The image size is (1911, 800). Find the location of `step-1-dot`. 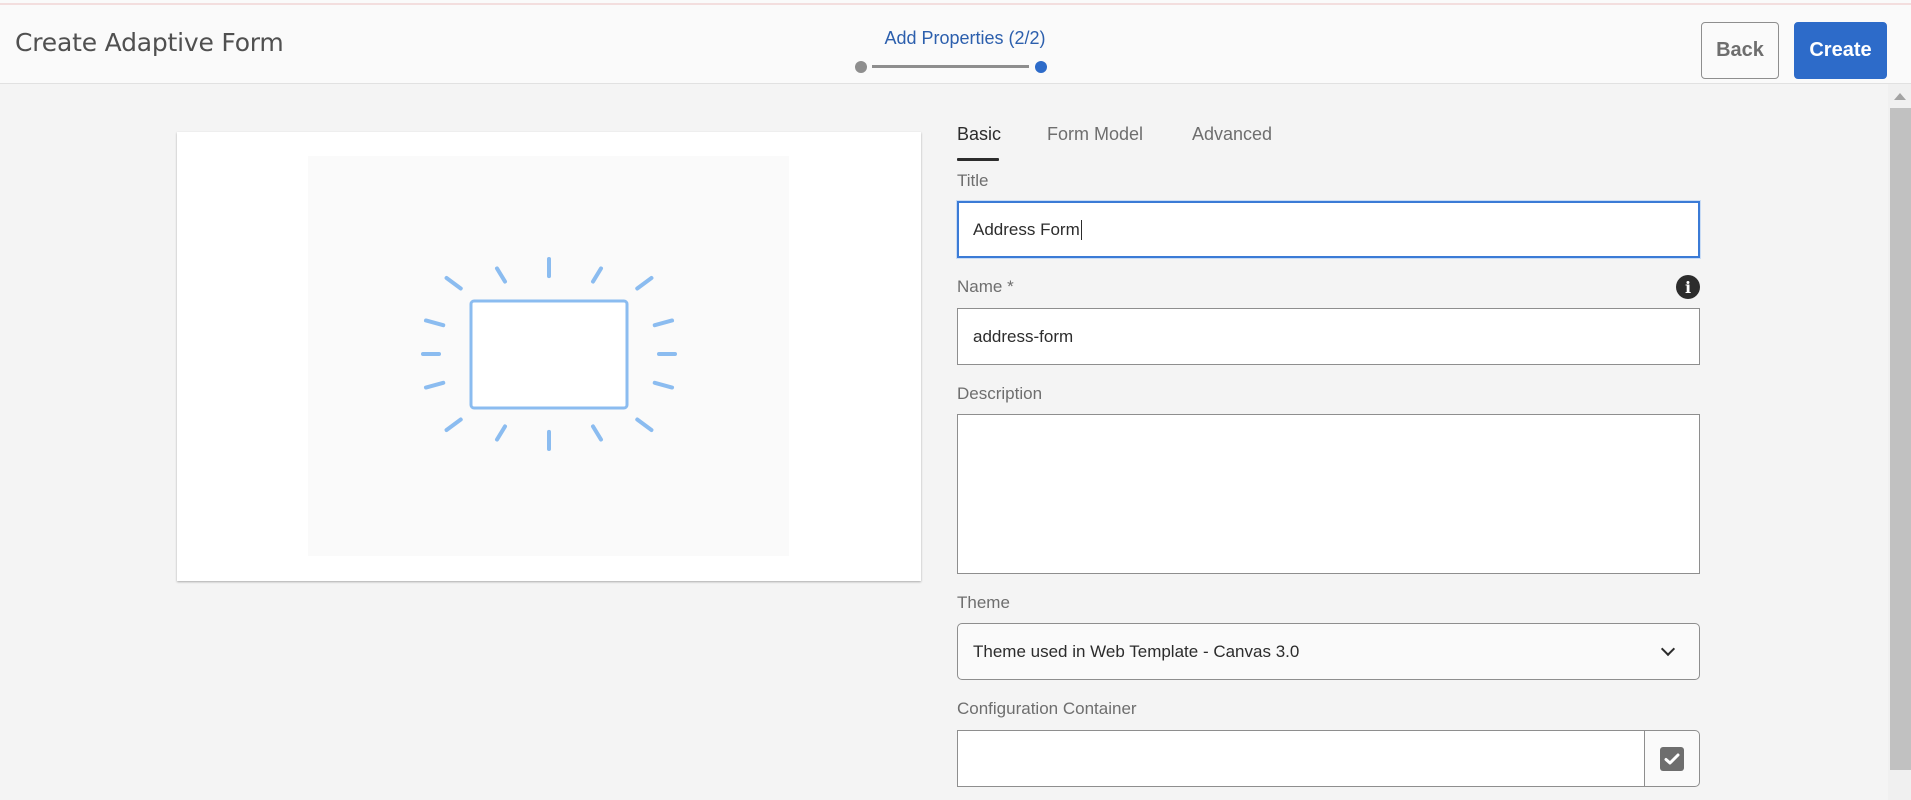

step-1-dot is located at coordinates (861, 67).